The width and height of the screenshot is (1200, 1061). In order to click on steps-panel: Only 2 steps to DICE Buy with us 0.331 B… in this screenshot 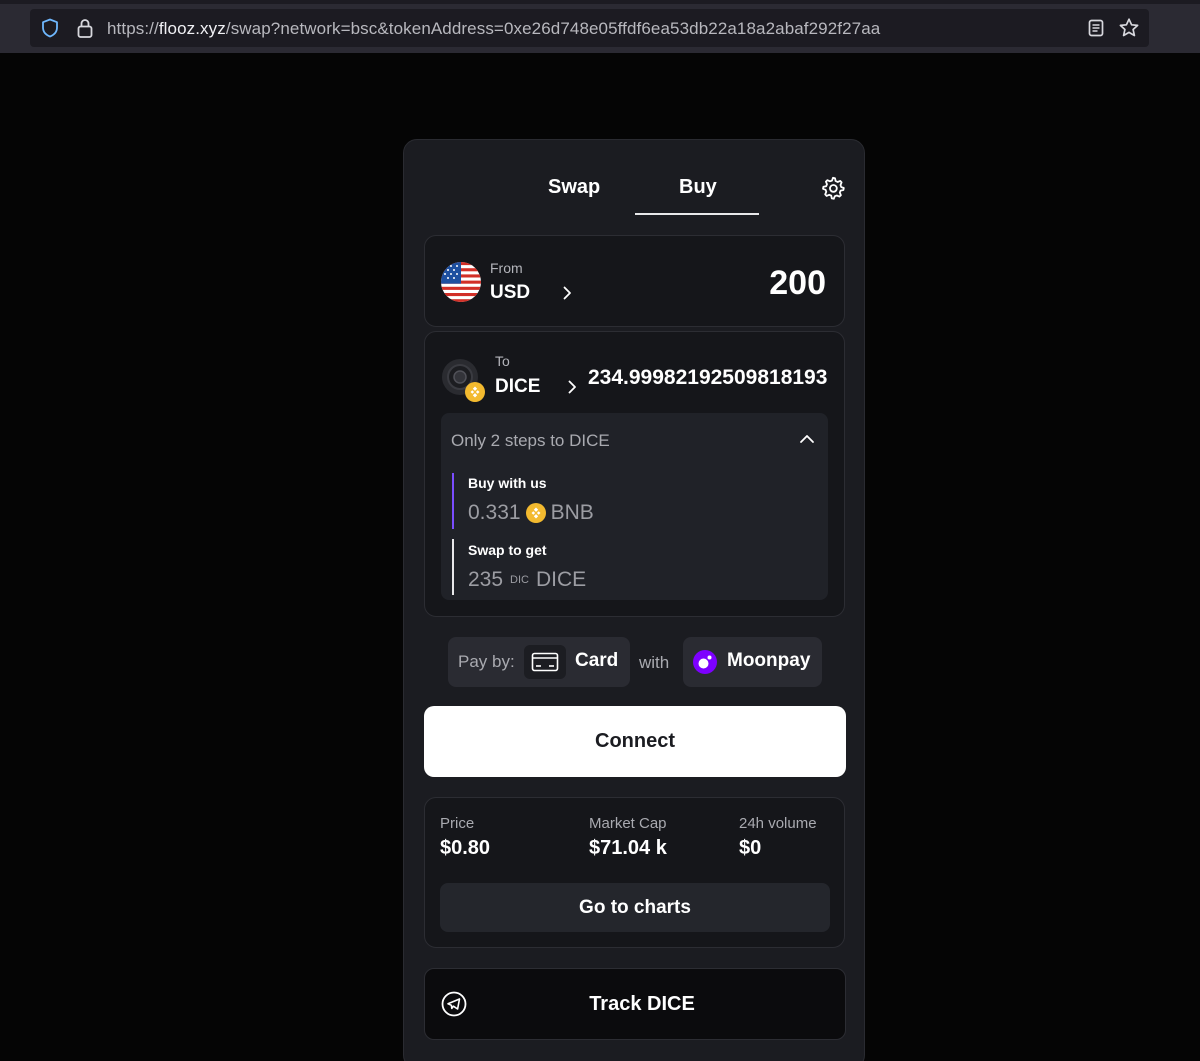, I will do `click(634, 506)`.